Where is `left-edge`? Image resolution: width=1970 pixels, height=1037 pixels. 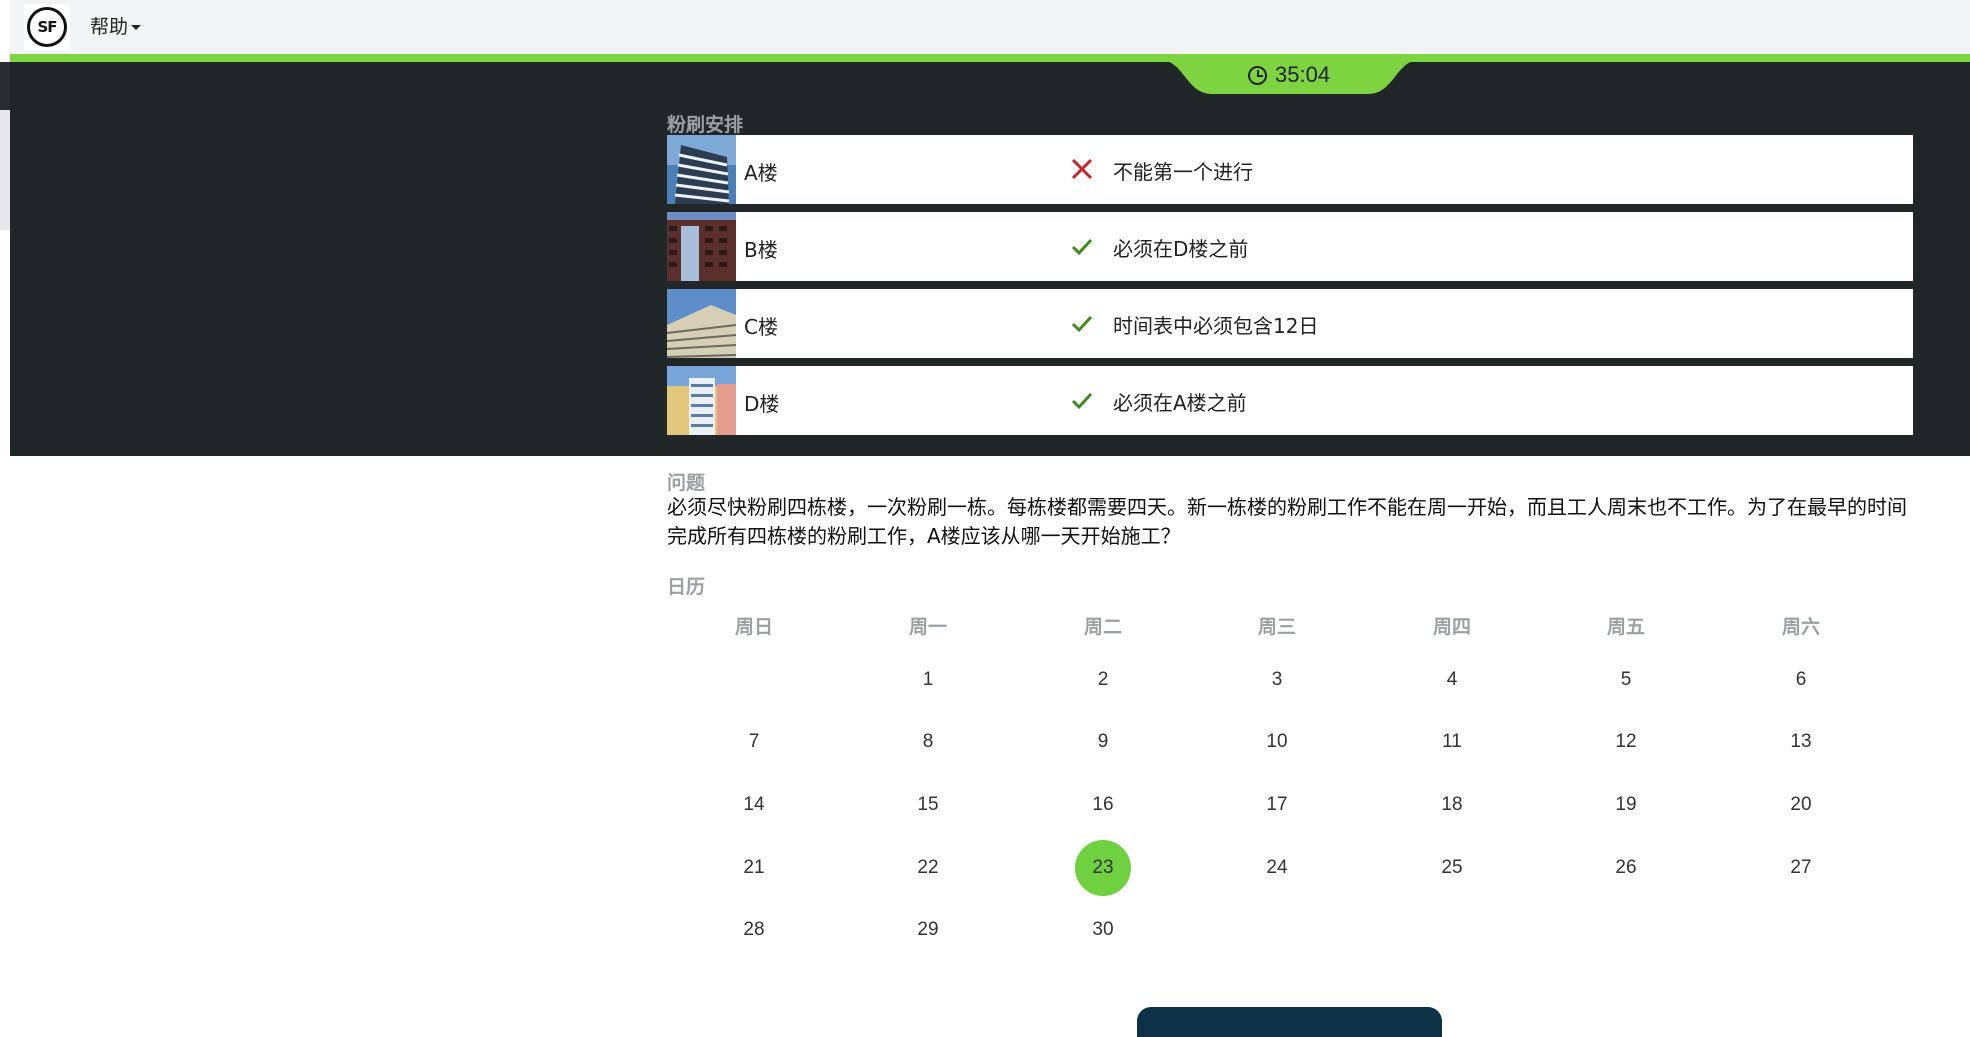
left-edge is located at coordinates (5, 506).